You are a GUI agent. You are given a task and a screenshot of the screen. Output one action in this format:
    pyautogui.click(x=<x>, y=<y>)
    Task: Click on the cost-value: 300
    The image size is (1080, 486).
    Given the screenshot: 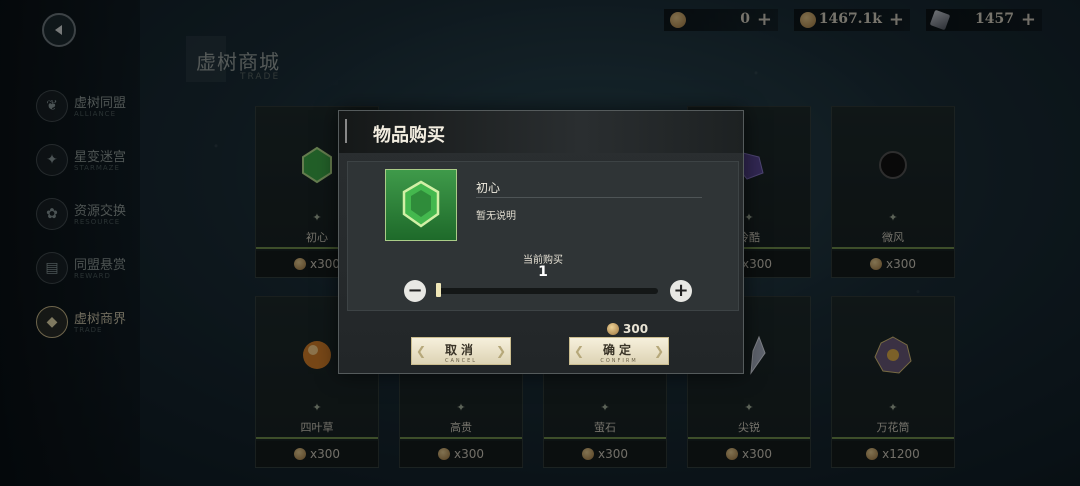 What is the action you would take?
    pyautogui.click(x=636, y=329)
    